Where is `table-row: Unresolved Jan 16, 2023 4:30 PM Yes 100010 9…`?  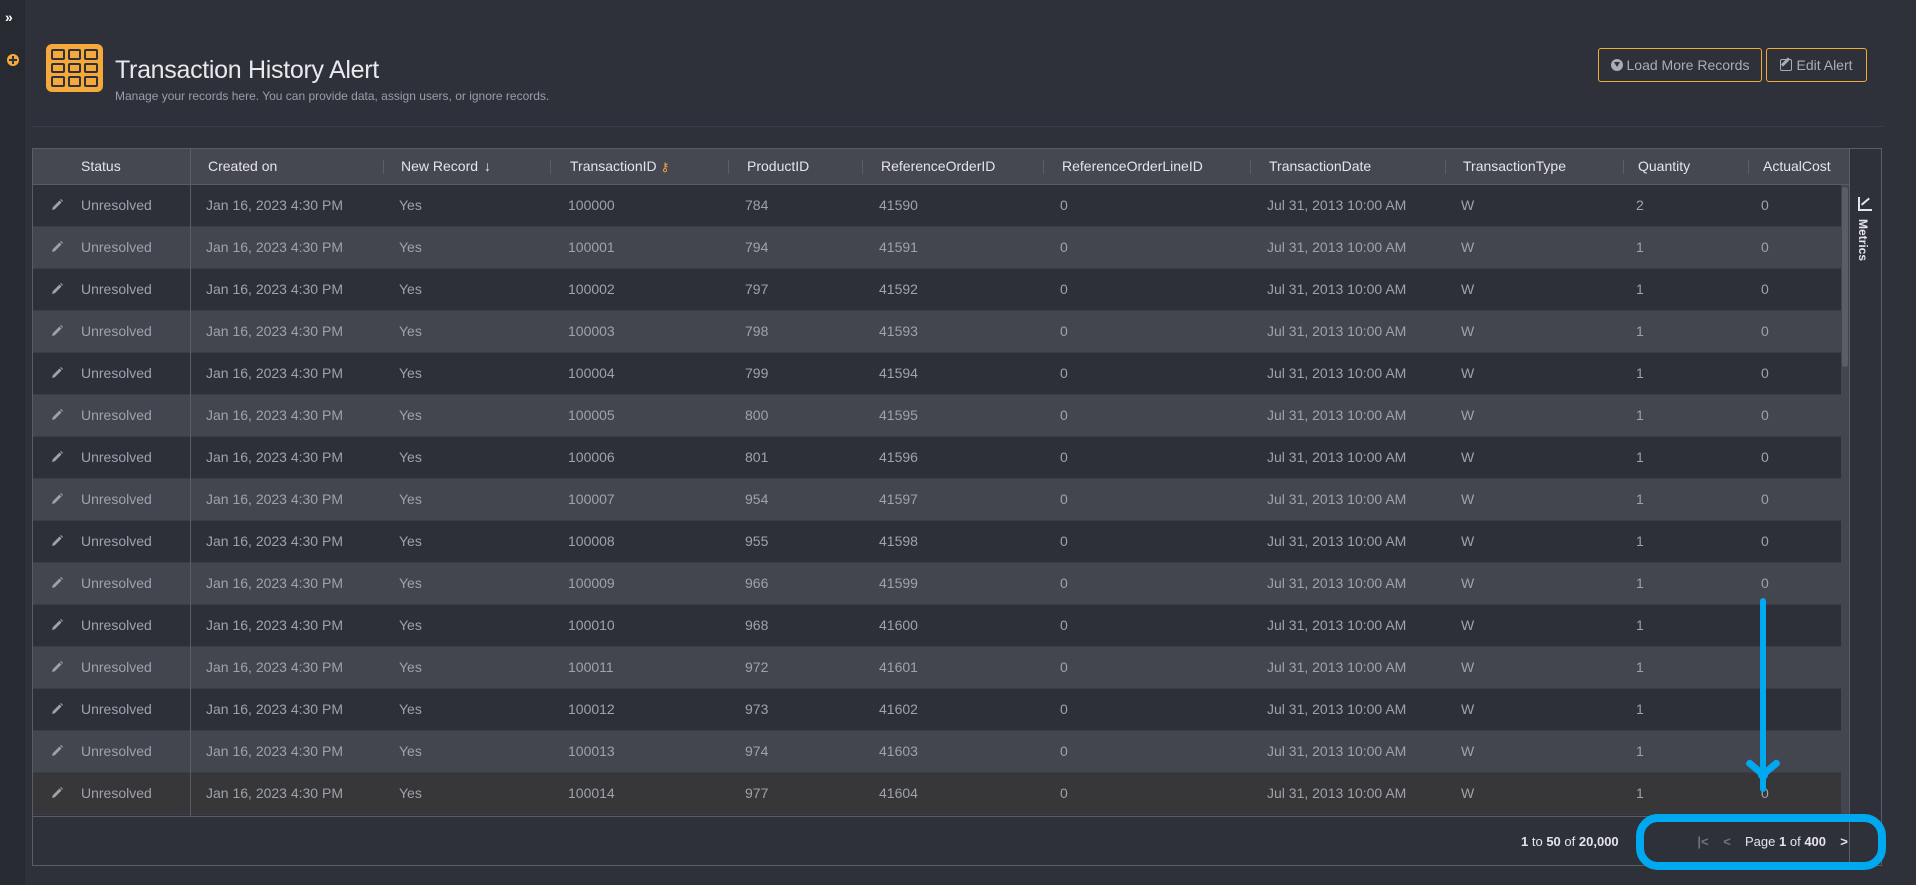
table-row: Unresolved Jan 16, 2023 4:30 PM Yes 100010 9… is located at coordinates (937, 626).